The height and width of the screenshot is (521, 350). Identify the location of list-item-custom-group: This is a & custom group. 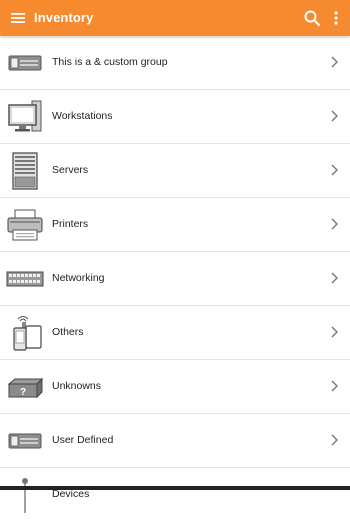
(175, 63).